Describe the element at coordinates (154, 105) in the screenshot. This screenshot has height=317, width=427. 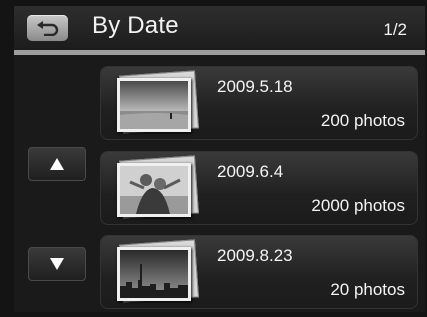
I see `beach-photo` at that location.